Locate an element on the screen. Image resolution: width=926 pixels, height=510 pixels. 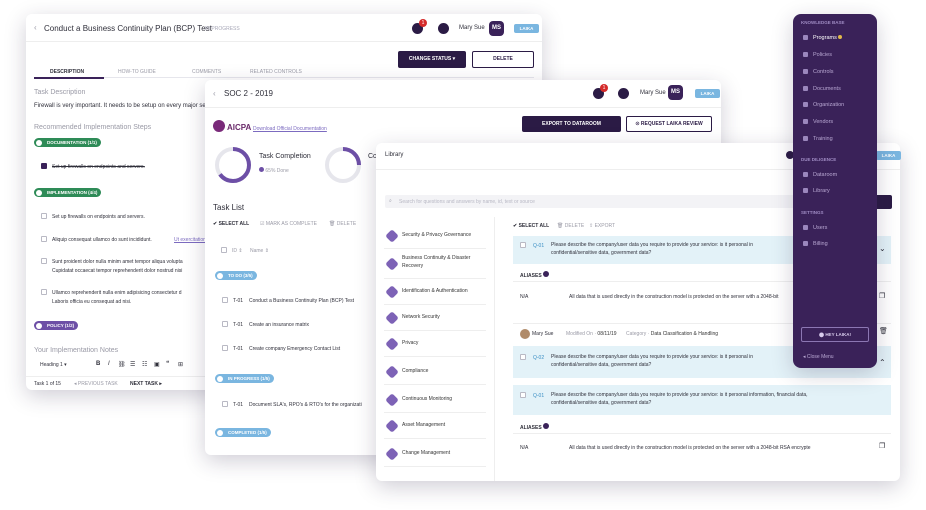
category-item: Security & Privacy Governance is located at coordinates (435, 236).